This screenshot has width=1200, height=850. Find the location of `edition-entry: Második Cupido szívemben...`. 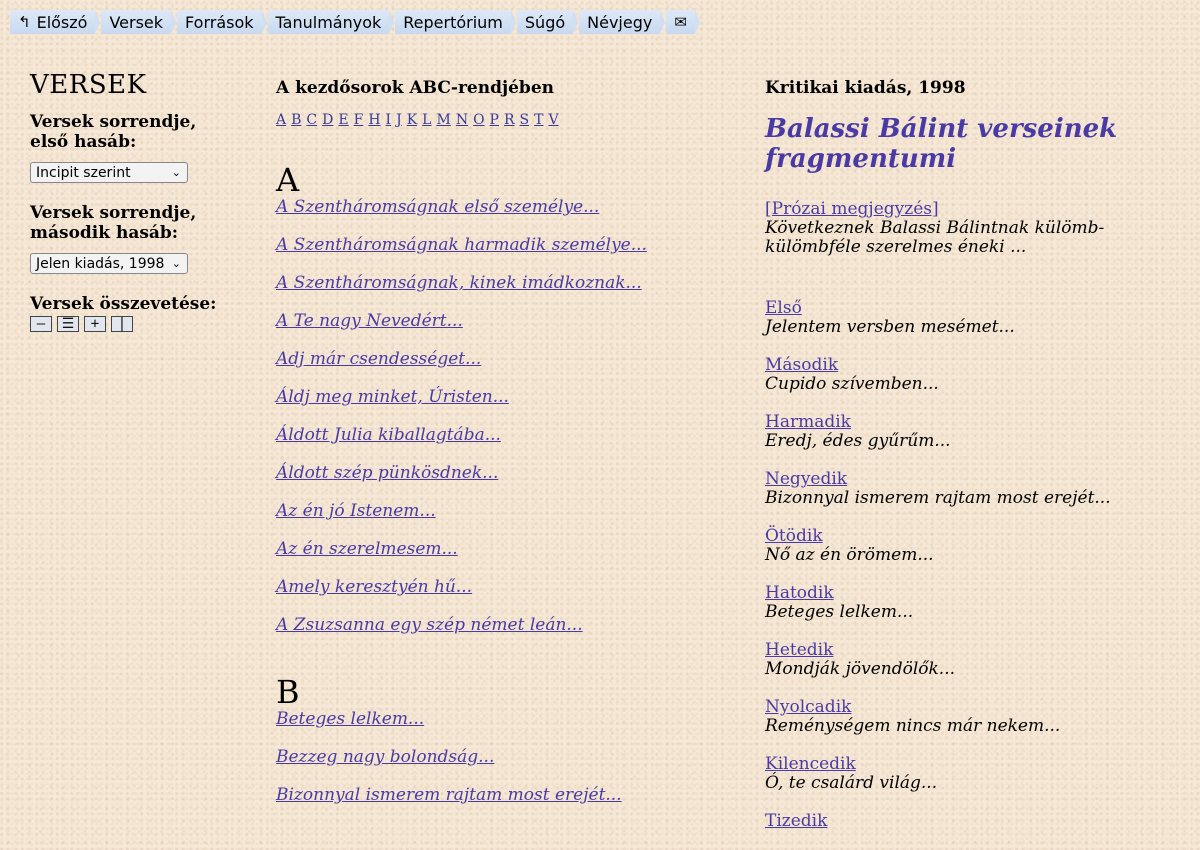

edition-entry: Második Cupido szívemben... is located at coordinates (975, 375).